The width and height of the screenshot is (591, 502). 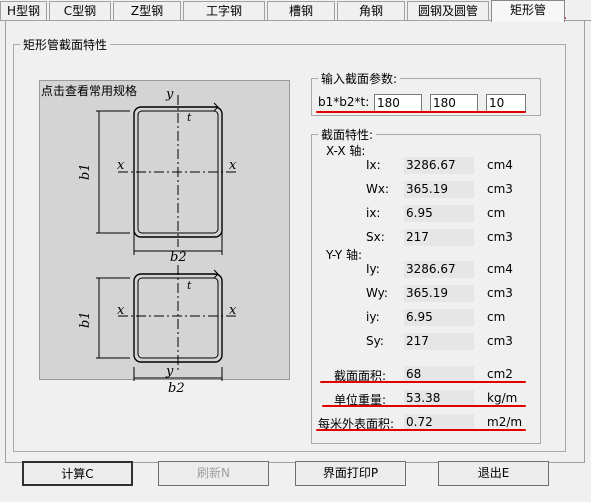 What do you see at coordinates (500, 293) in the screenshot?
I see `wy-unit: cm3` at bounding box center [500, 293].